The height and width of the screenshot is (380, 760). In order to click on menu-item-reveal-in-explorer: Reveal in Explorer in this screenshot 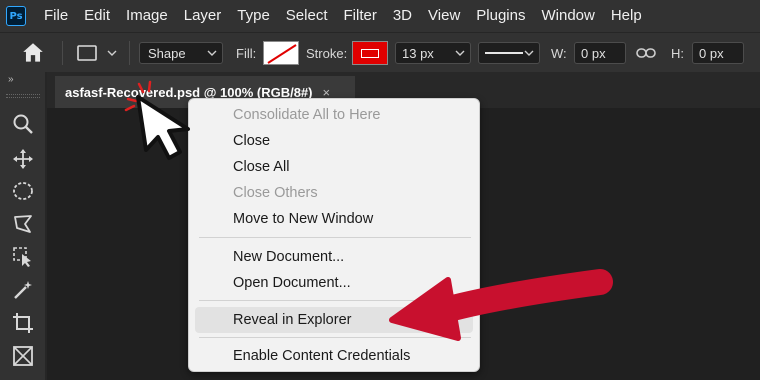, I will do `click(334, 320)`.